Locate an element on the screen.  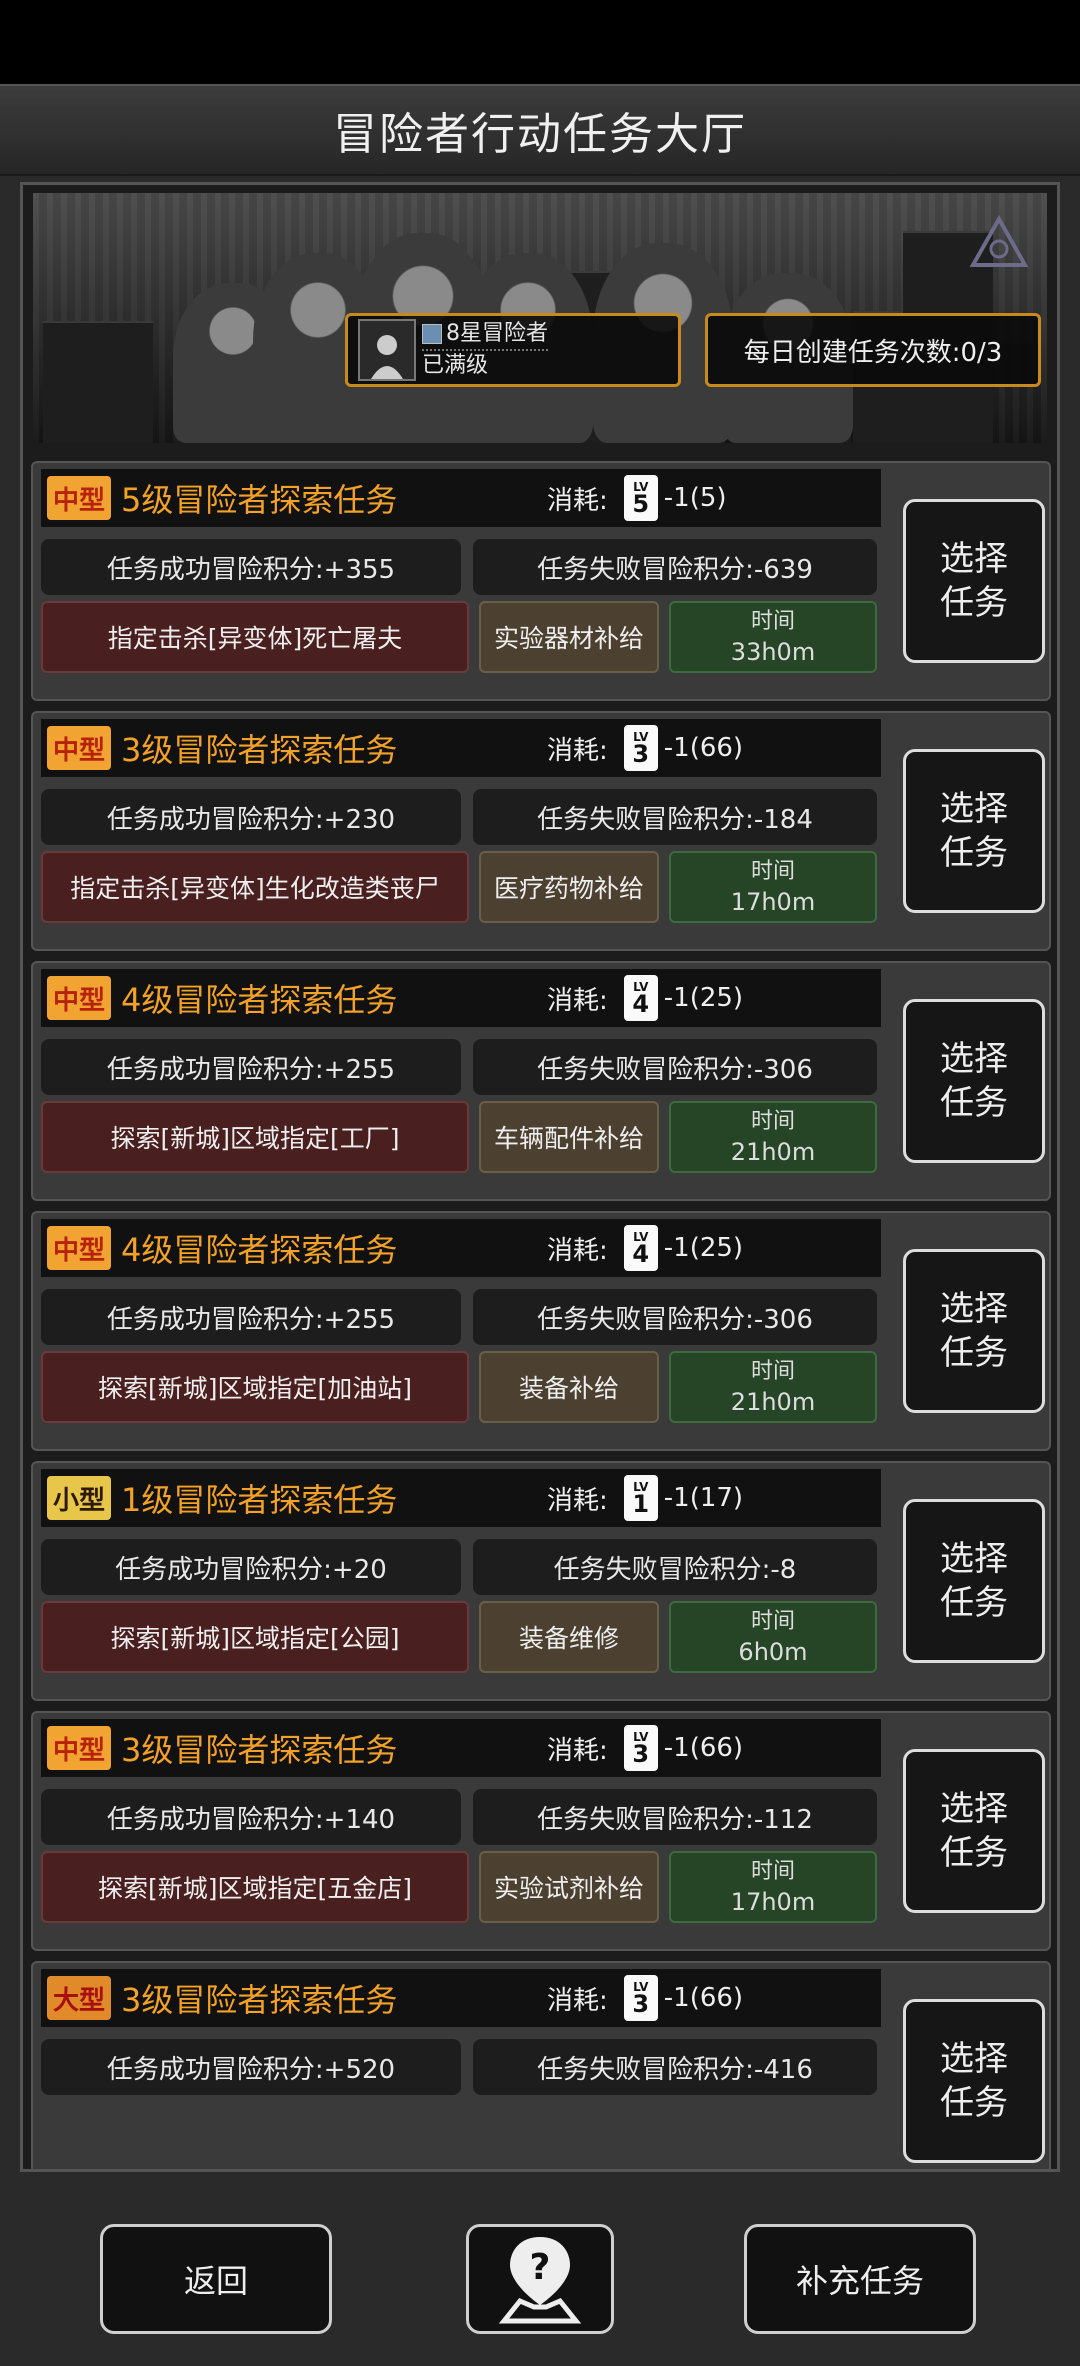
back-button-label: 返回 is located at coordinates (215, 2281).